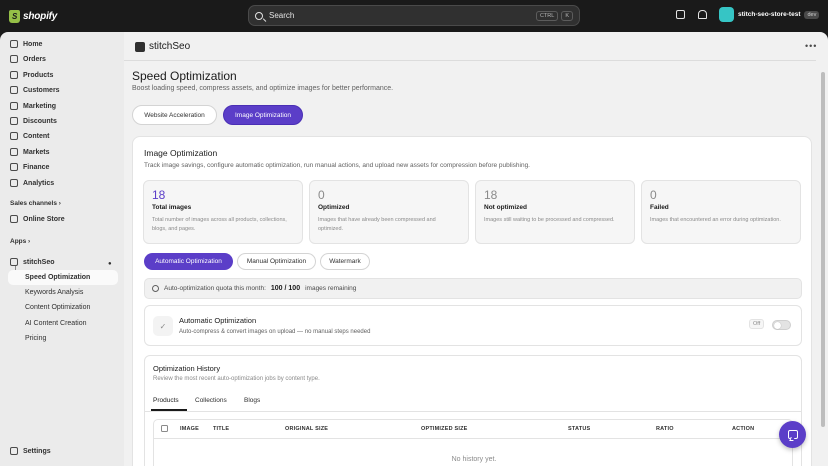 The width and height of the screenshot is (828, 466). I want to click on shortcut-key-ctrl: CTRL, so click(547, 15).